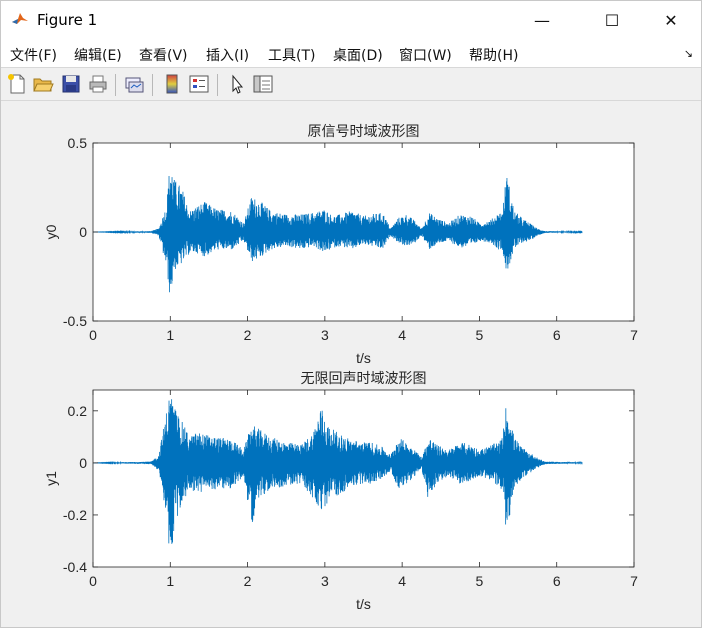 This screenshot has width=702, height=628. Describe the element at coordinates (17, 84) in the screenshot. I see `new-figure-icon` at that location.